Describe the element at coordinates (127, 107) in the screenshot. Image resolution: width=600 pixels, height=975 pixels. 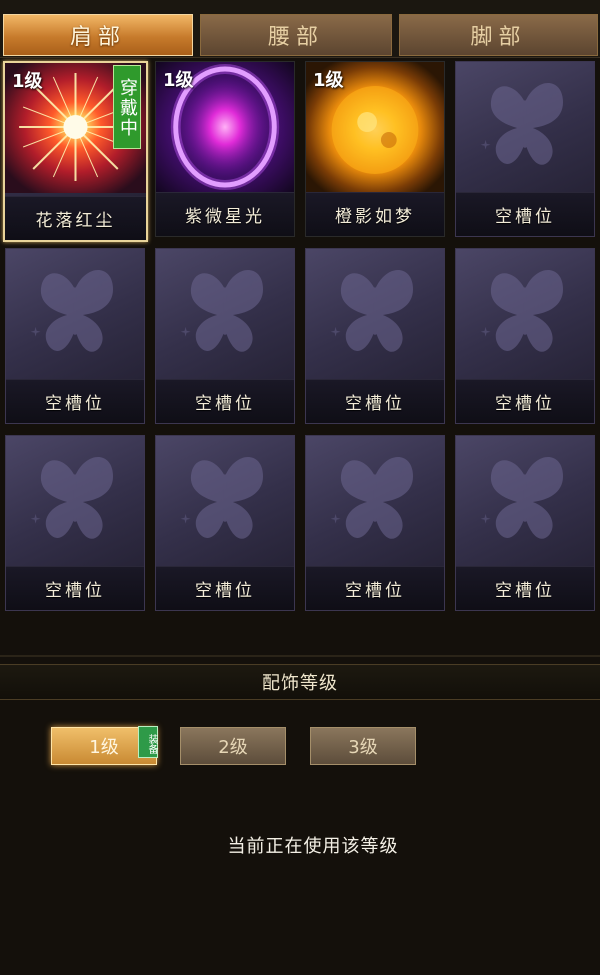
I see `wearing-badge: 穿戴中` at that location.